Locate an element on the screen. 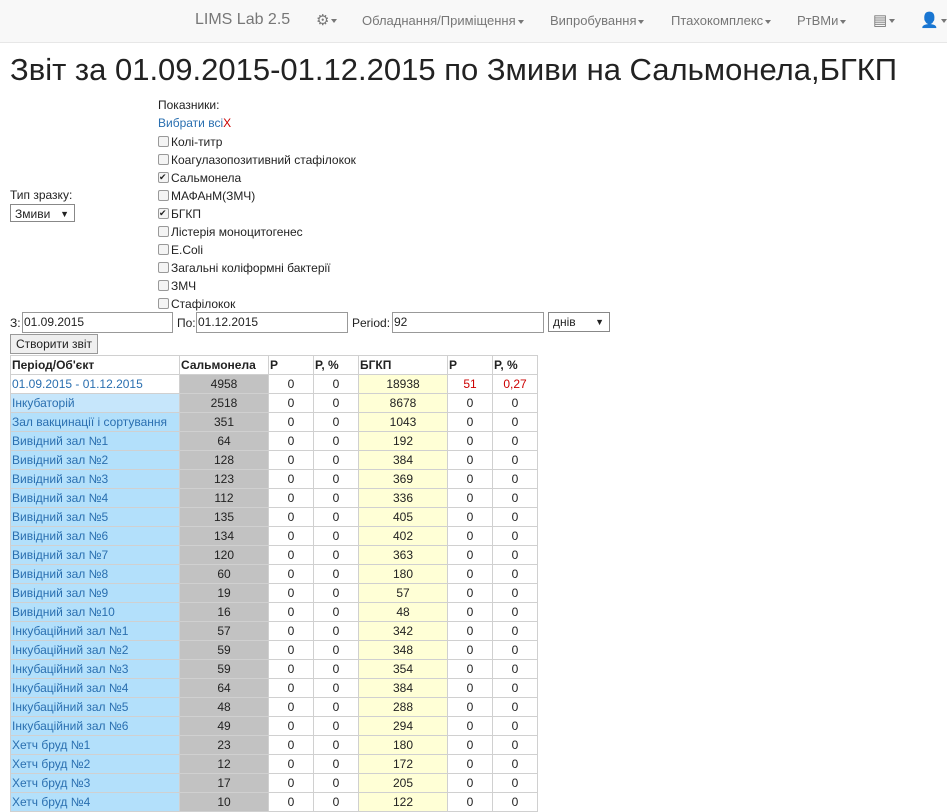 The width and height of the screenshot is (947, 812). table-row: Вивідний зал №4 112 0 0 336 0 0 is located at coordinates (274, 498).